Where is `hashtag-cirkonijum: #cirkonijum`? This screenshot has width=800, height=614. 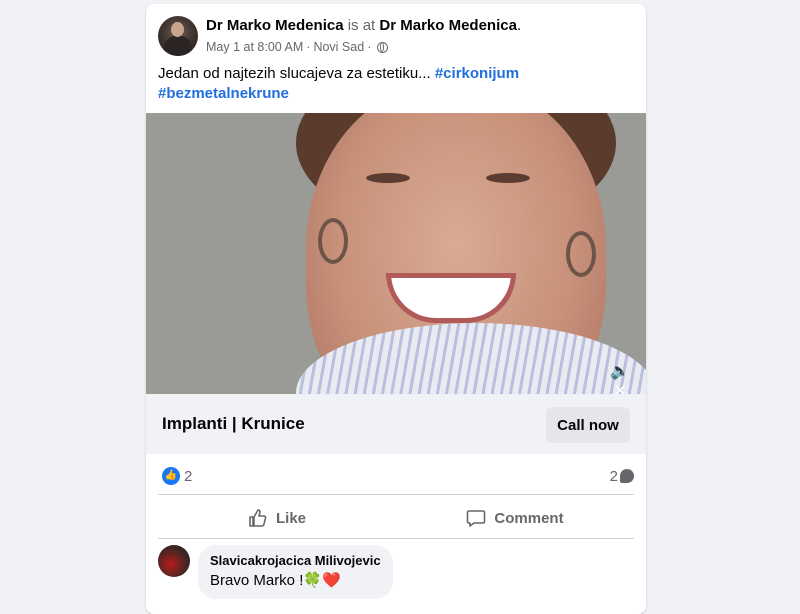 hashtag-cirkonijum: #cirkonijum is located at coordinates (477, 73).